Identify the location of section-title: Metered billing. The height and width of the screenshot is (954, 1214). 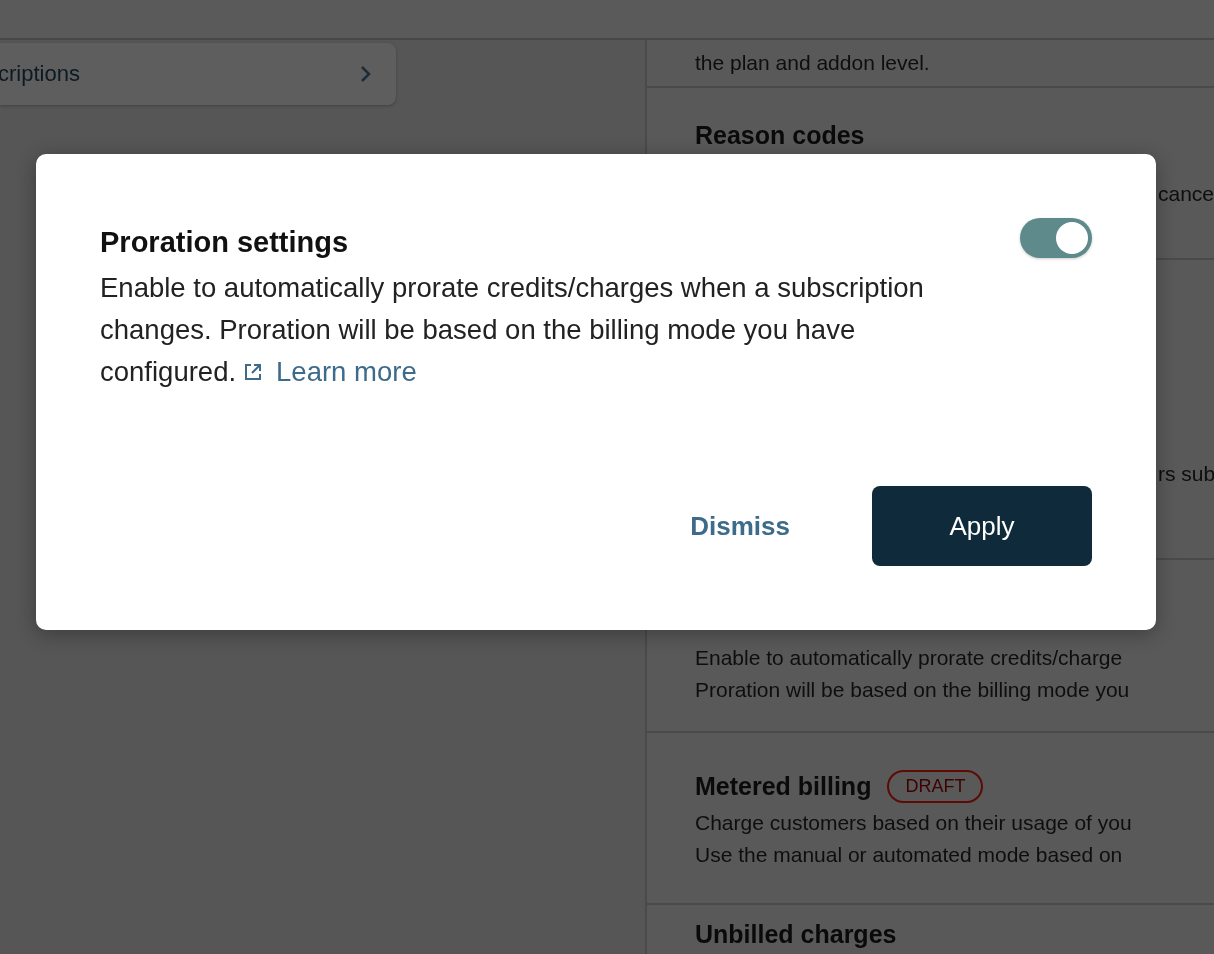
(783, 786).